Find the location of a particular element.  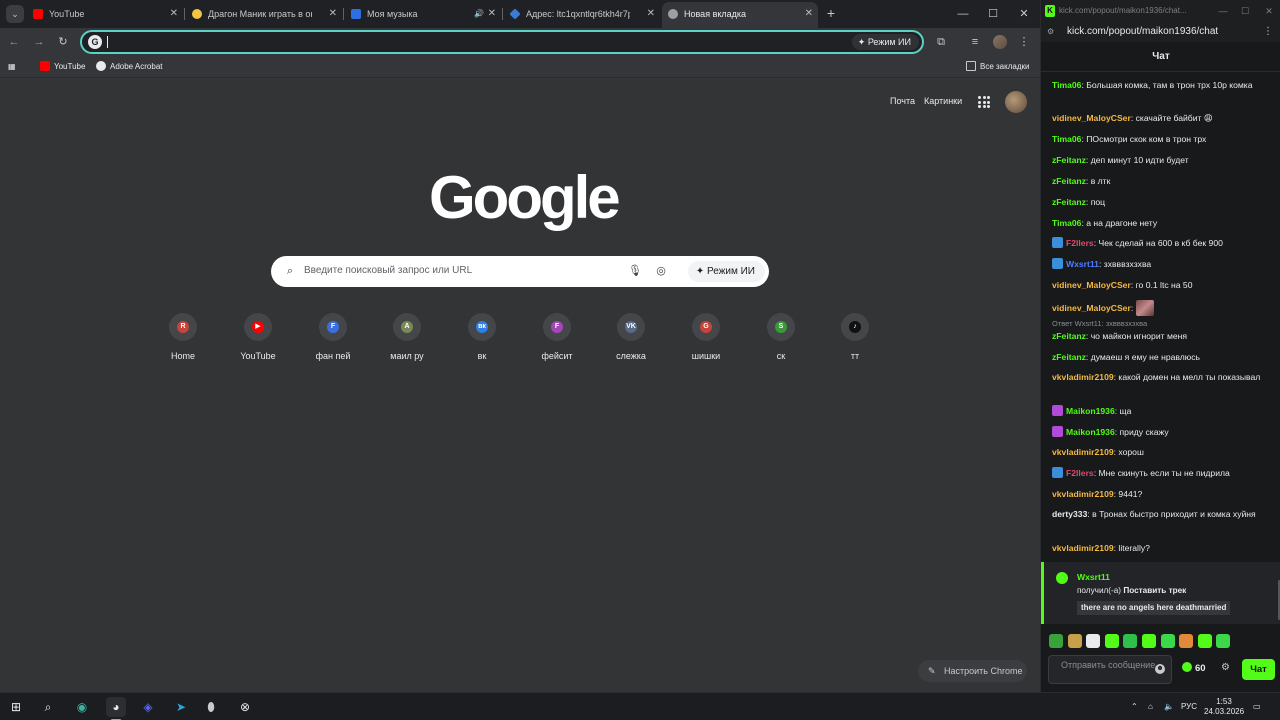

media-controls-icon: ≡ is located at coordinates (975, 42).